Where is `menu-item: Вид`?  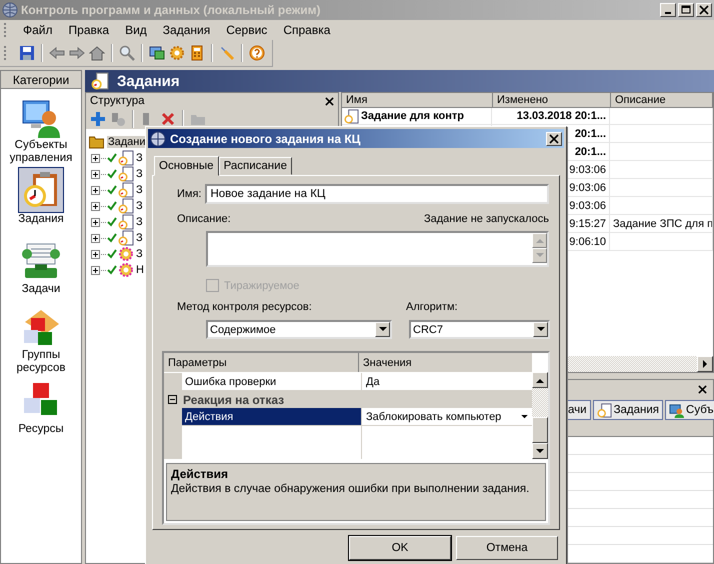 menu-item: Вид is located at coordinates (136, 30).